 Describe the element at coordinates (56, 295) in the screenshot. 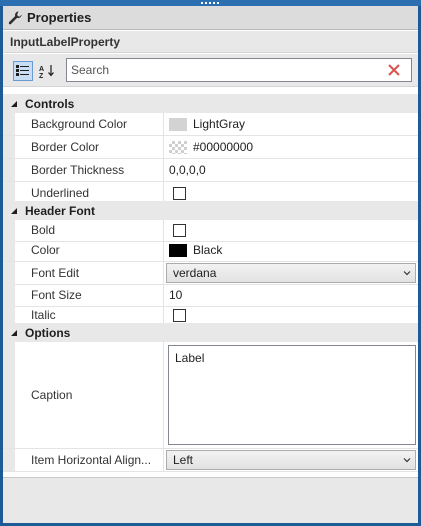

I see `property-name: Font Size` at that location.